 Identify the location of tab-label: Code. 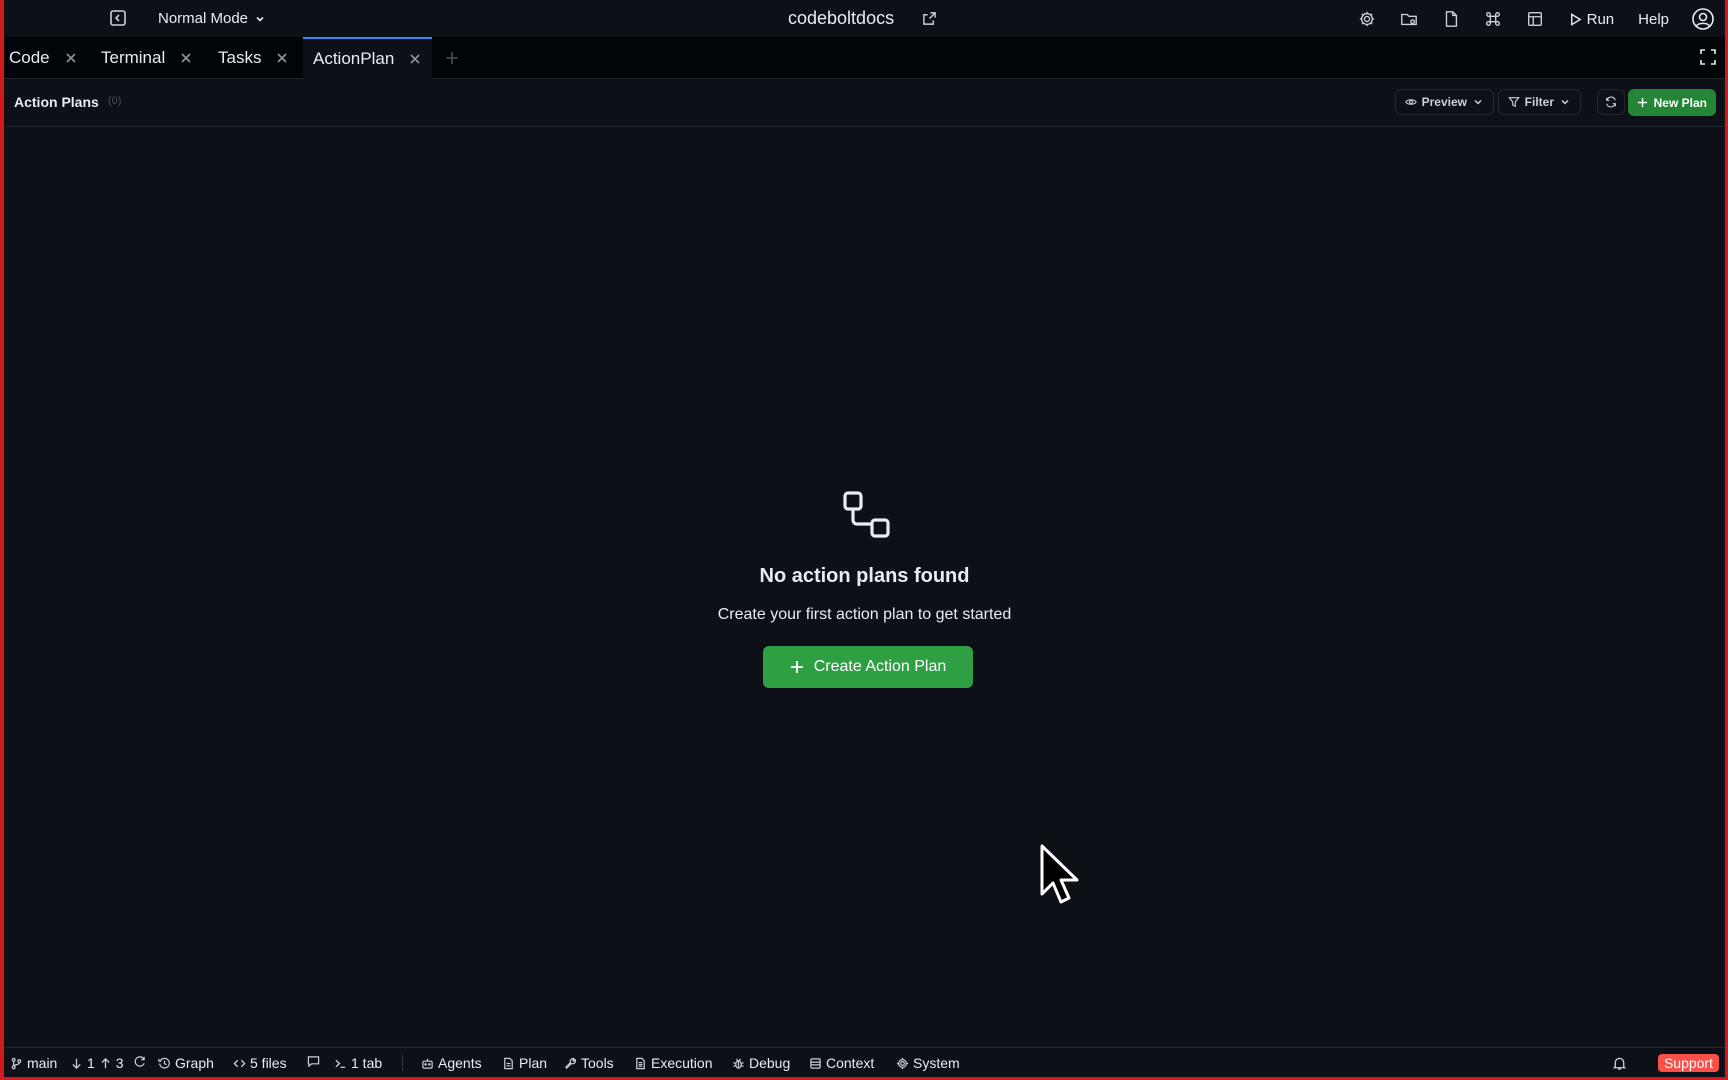
(29, 57).